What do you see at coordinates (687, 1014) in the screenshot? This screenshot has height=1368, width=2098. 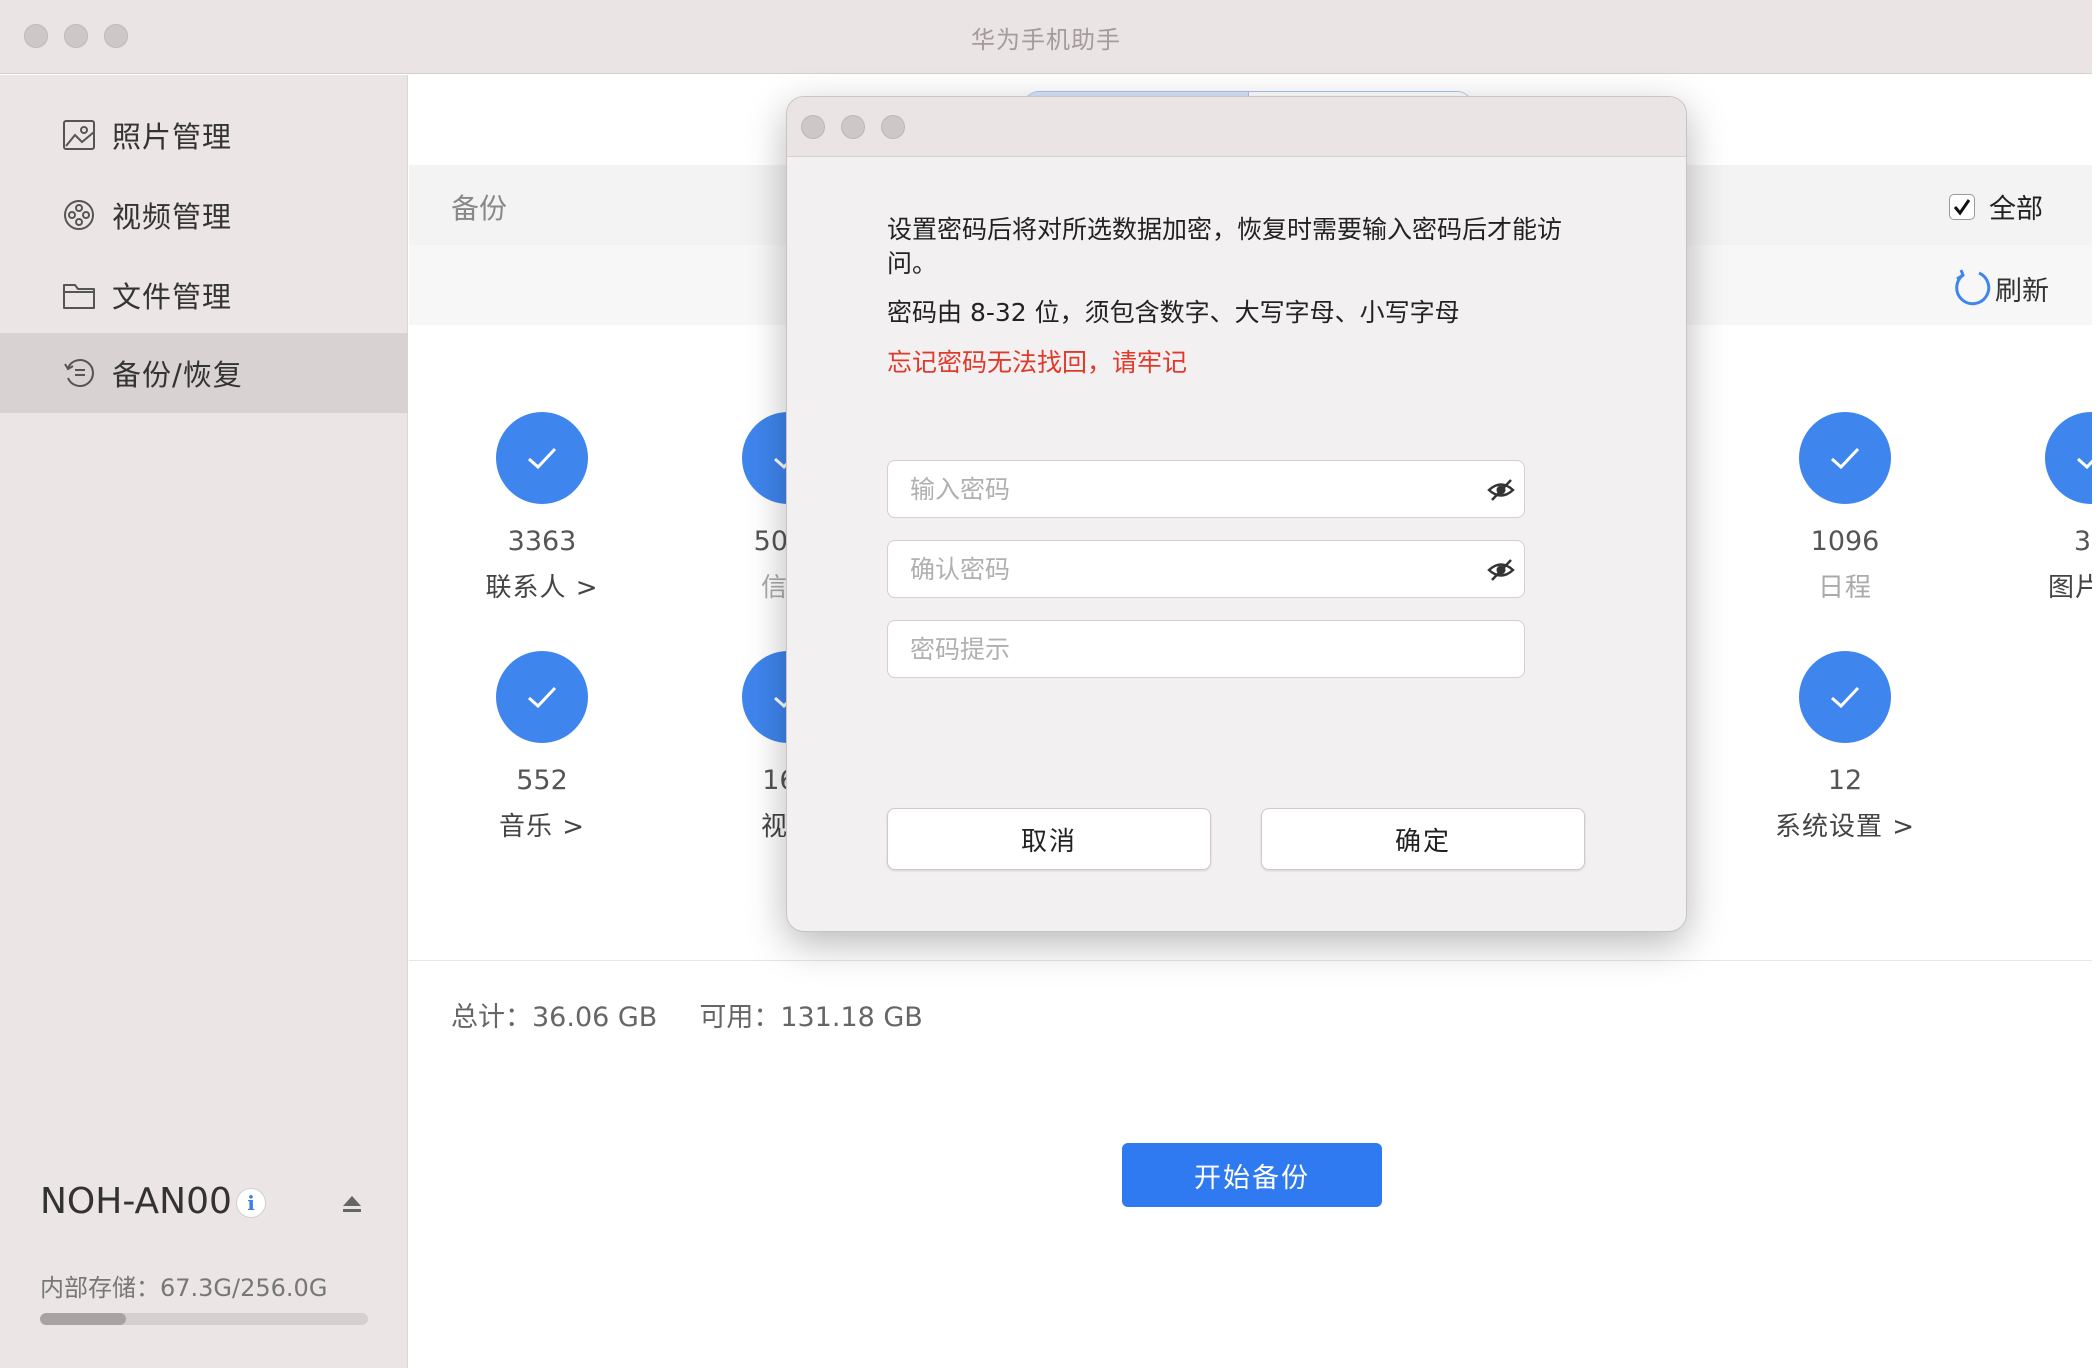 I see `storage-totals: 总计：36.06 GB 可用：131.18 GB` at bounding box center [687, 1014].